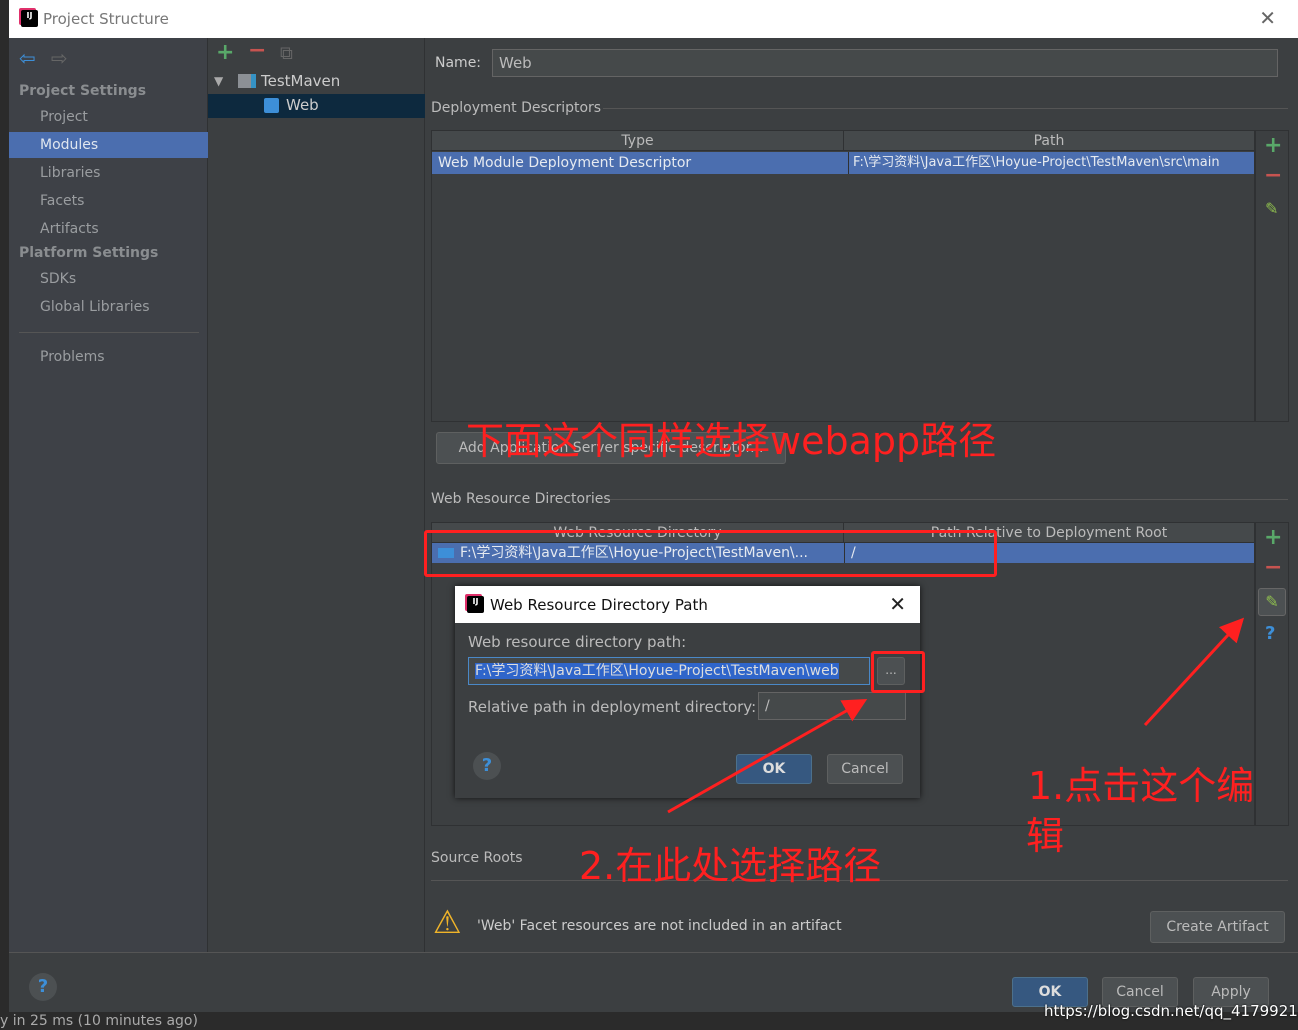 The image size is (1298, 1030). I want to click on remove-descriptor-icon: −, so click(1273, 175).